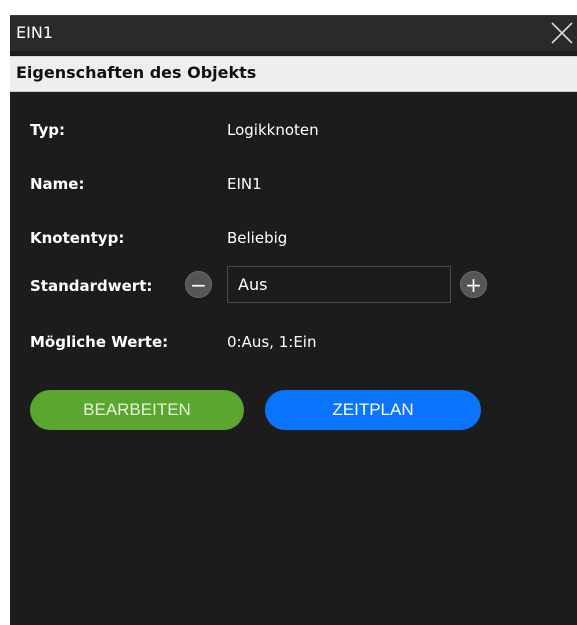 The width and height of the screenshot is (577, 625). I want to click on increment-button: +, so click(473, 284).